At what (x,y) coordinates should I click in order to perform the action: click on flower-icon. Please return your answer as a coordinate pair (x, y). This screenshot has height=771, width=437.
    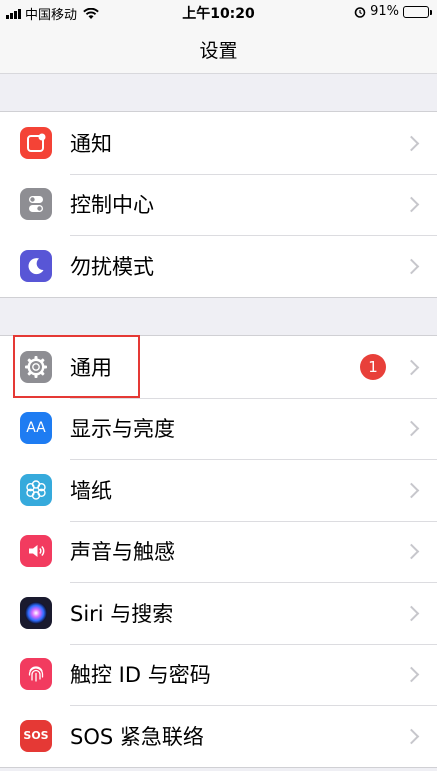
    Looking at the image, I should click on (36, 489).